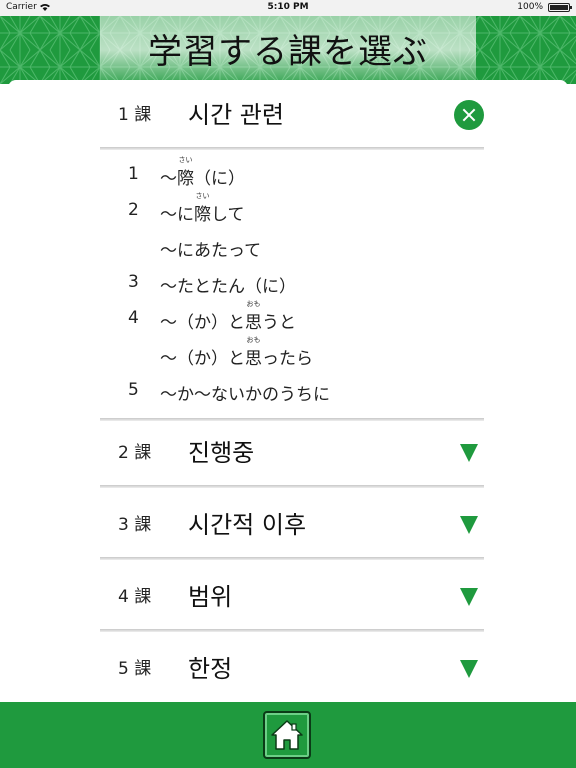 Image resolution: width=576 pixels, height=768 pixels. I want to click on item-number: 3, so click(133, 282).